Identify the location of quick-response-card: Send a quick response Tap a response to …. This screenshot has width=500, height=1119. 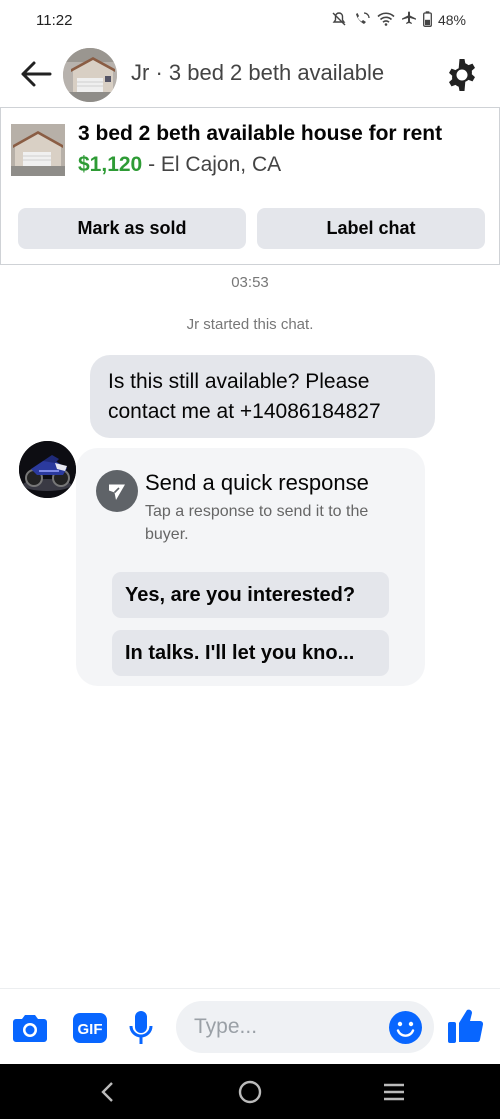
(250, 567).